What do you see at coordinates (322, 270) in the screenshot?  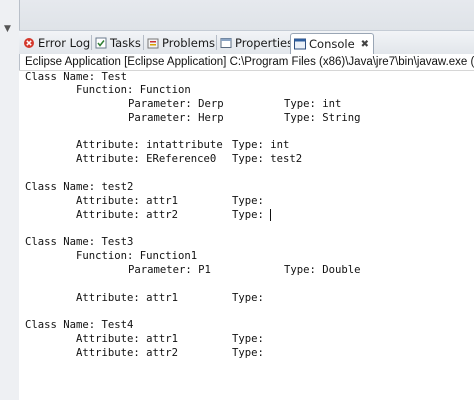 I see `console-line: Type: Double` at bounding box center [322, 270].